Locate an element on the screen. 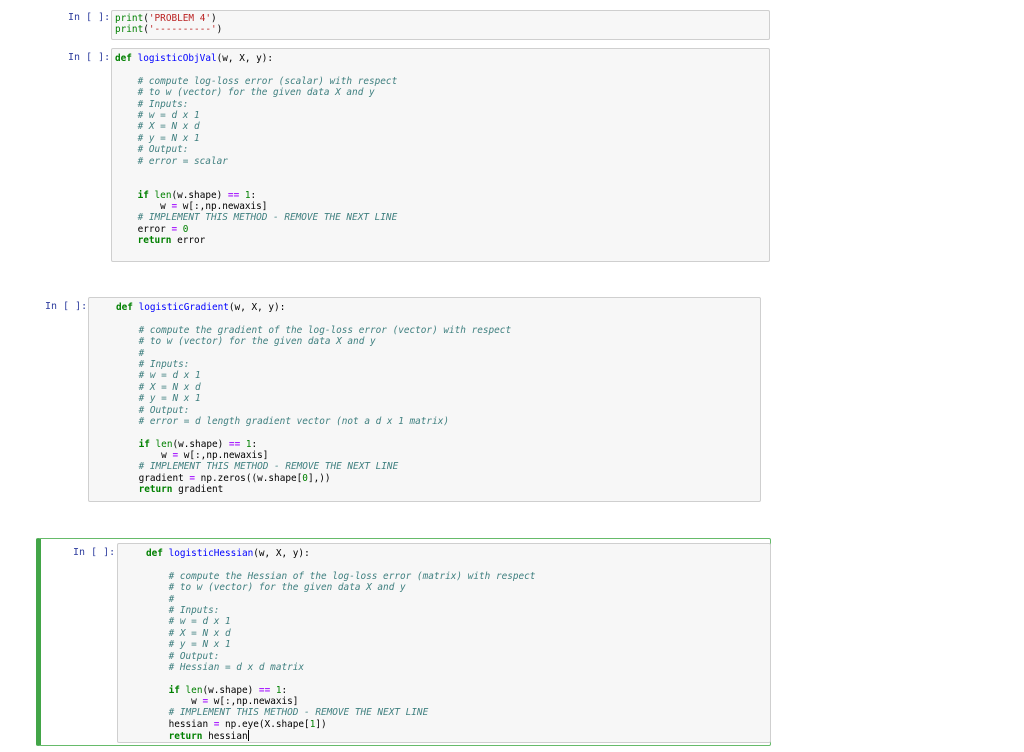 This screenshot has width=1024, height=752. code-line: def logisticGradient(w, X, y): is located at coordinates (313, 307).